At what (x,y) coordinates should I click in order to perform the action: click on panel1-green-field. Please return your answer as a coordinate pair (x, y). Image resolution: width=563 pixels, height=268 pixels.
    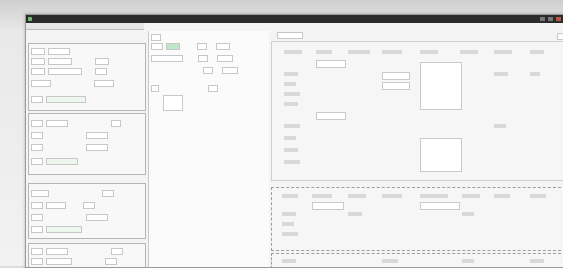
    Looking at the image, I should click on (66, 99).